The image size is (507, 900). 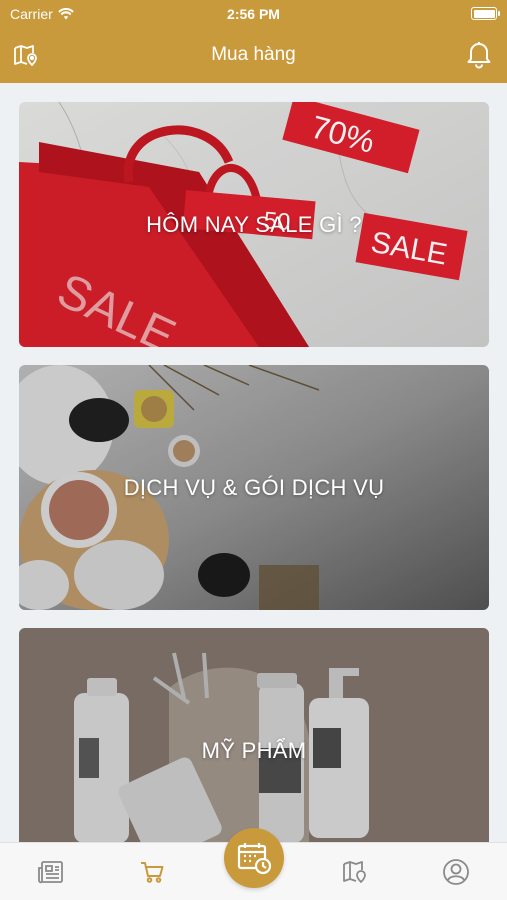 I want to click on tab-cart, so click(x=152, y=872).